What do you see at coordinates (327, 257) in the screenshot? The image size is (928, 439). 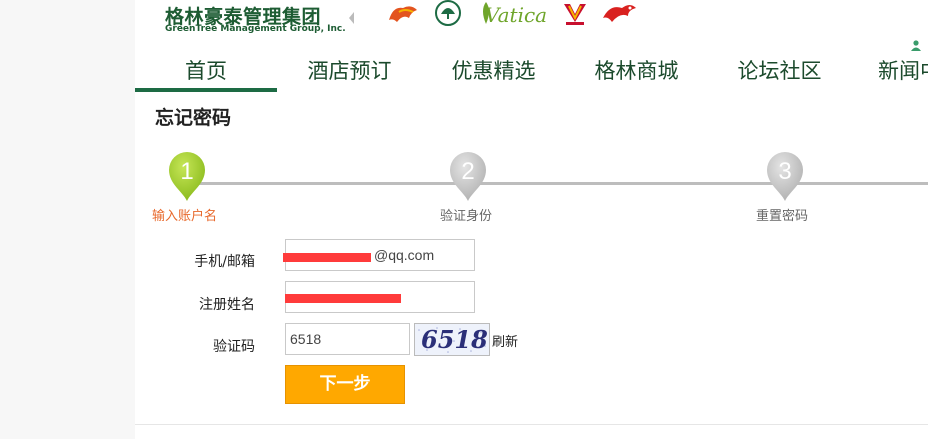 I see `account-redaction-mark` at bounding box center [327, 257].